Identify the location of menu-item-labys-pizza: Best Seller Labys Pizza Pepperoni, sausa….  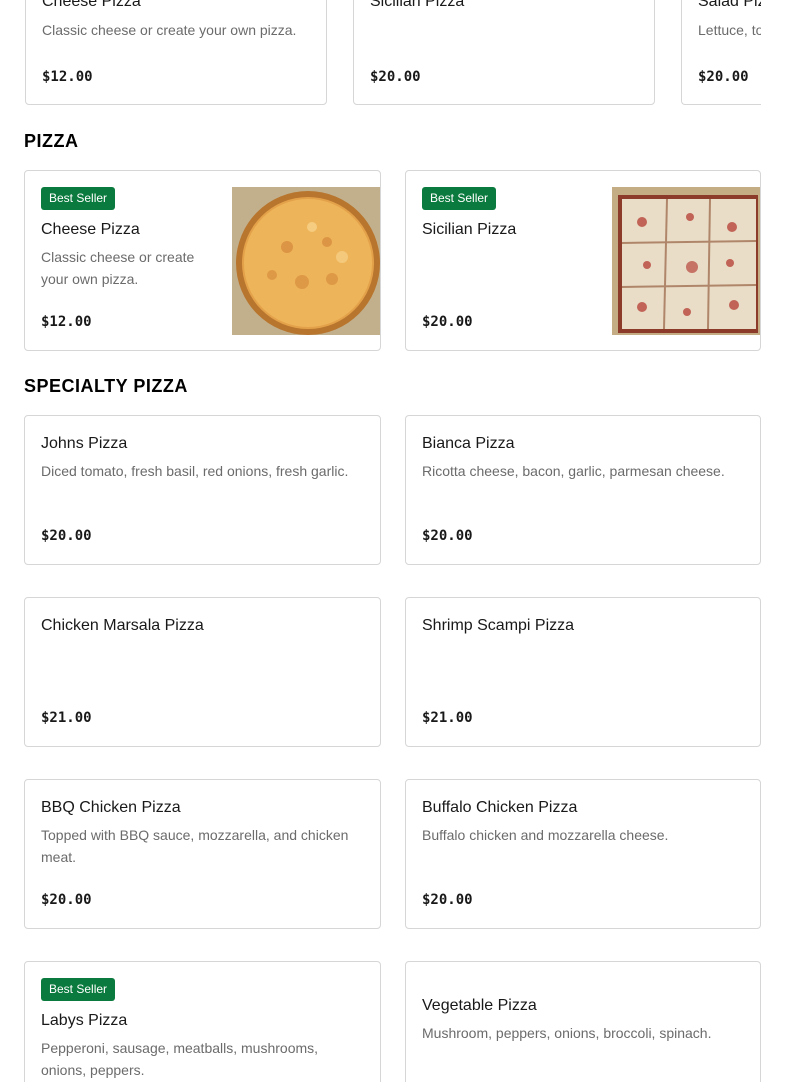
(202, 1021).